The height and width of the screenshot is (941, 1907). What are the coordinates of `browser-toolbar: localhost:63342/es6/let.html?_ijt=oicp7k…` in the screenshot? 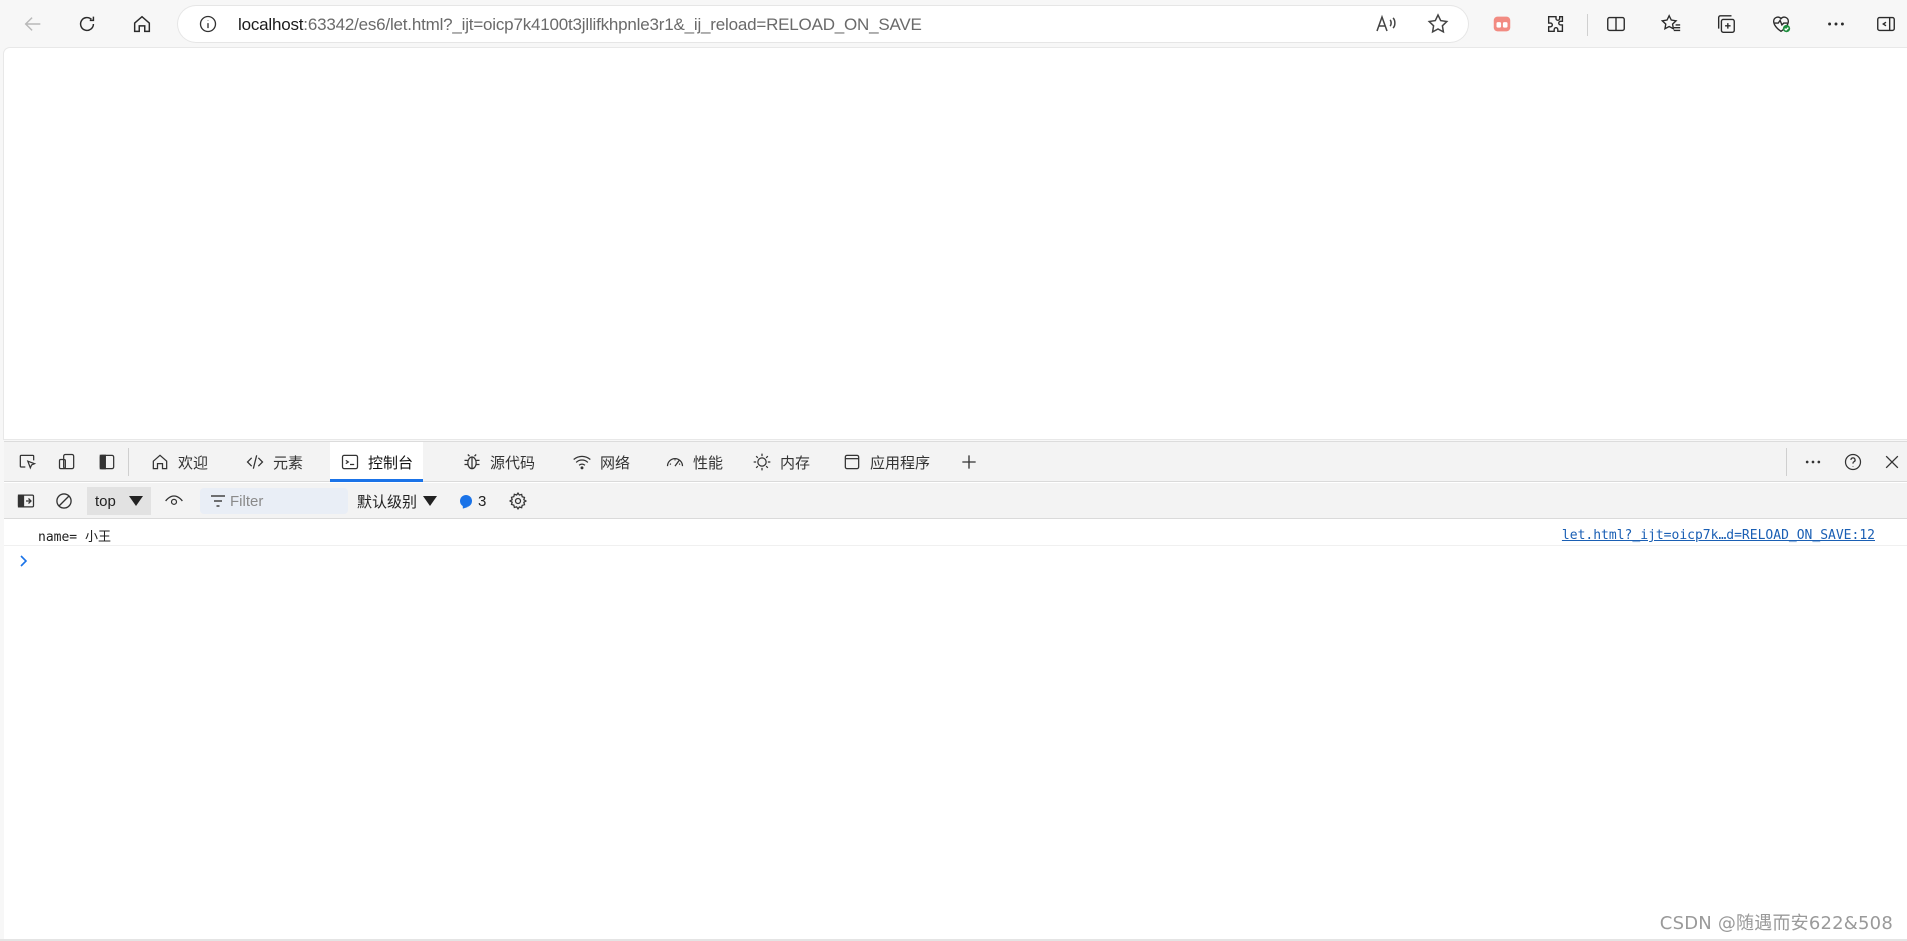 It's located at (953, 24).